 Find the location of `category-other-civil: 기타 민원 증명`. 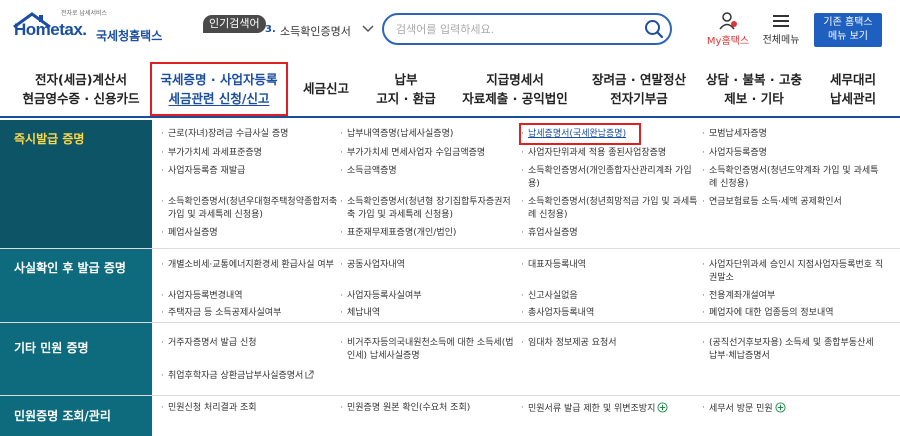

category-other-civil: 기타 민원 증명 is located at coordinates (76, 359).